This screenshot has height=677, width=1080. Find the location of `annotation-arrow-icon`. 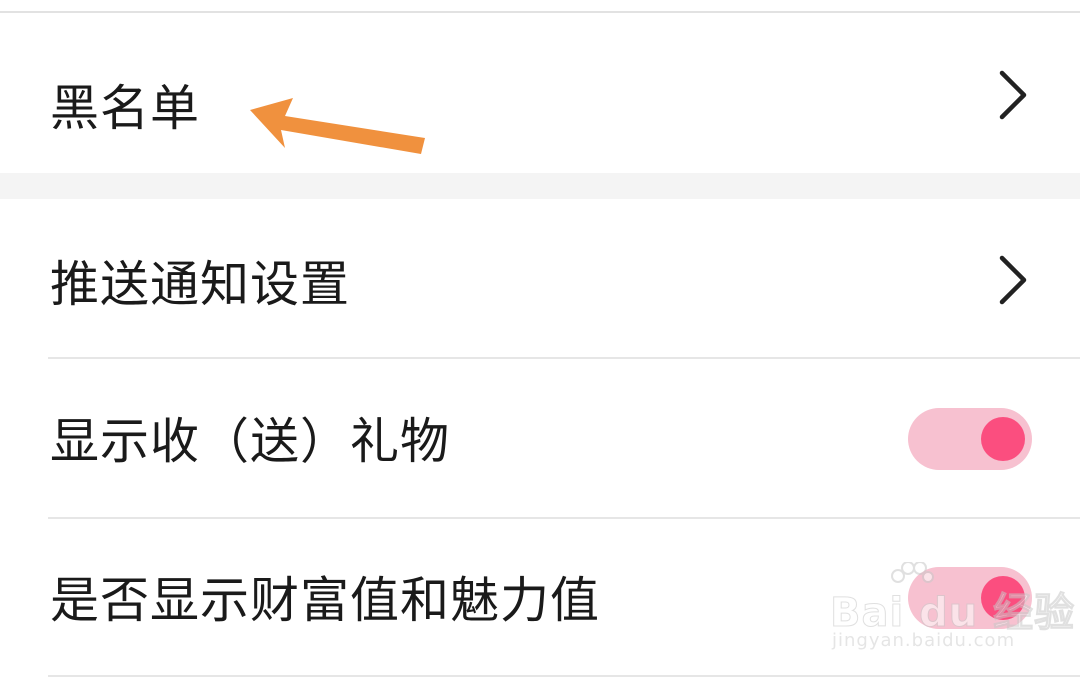

annotation-arrow-icon is located at coordinates (337, 126).